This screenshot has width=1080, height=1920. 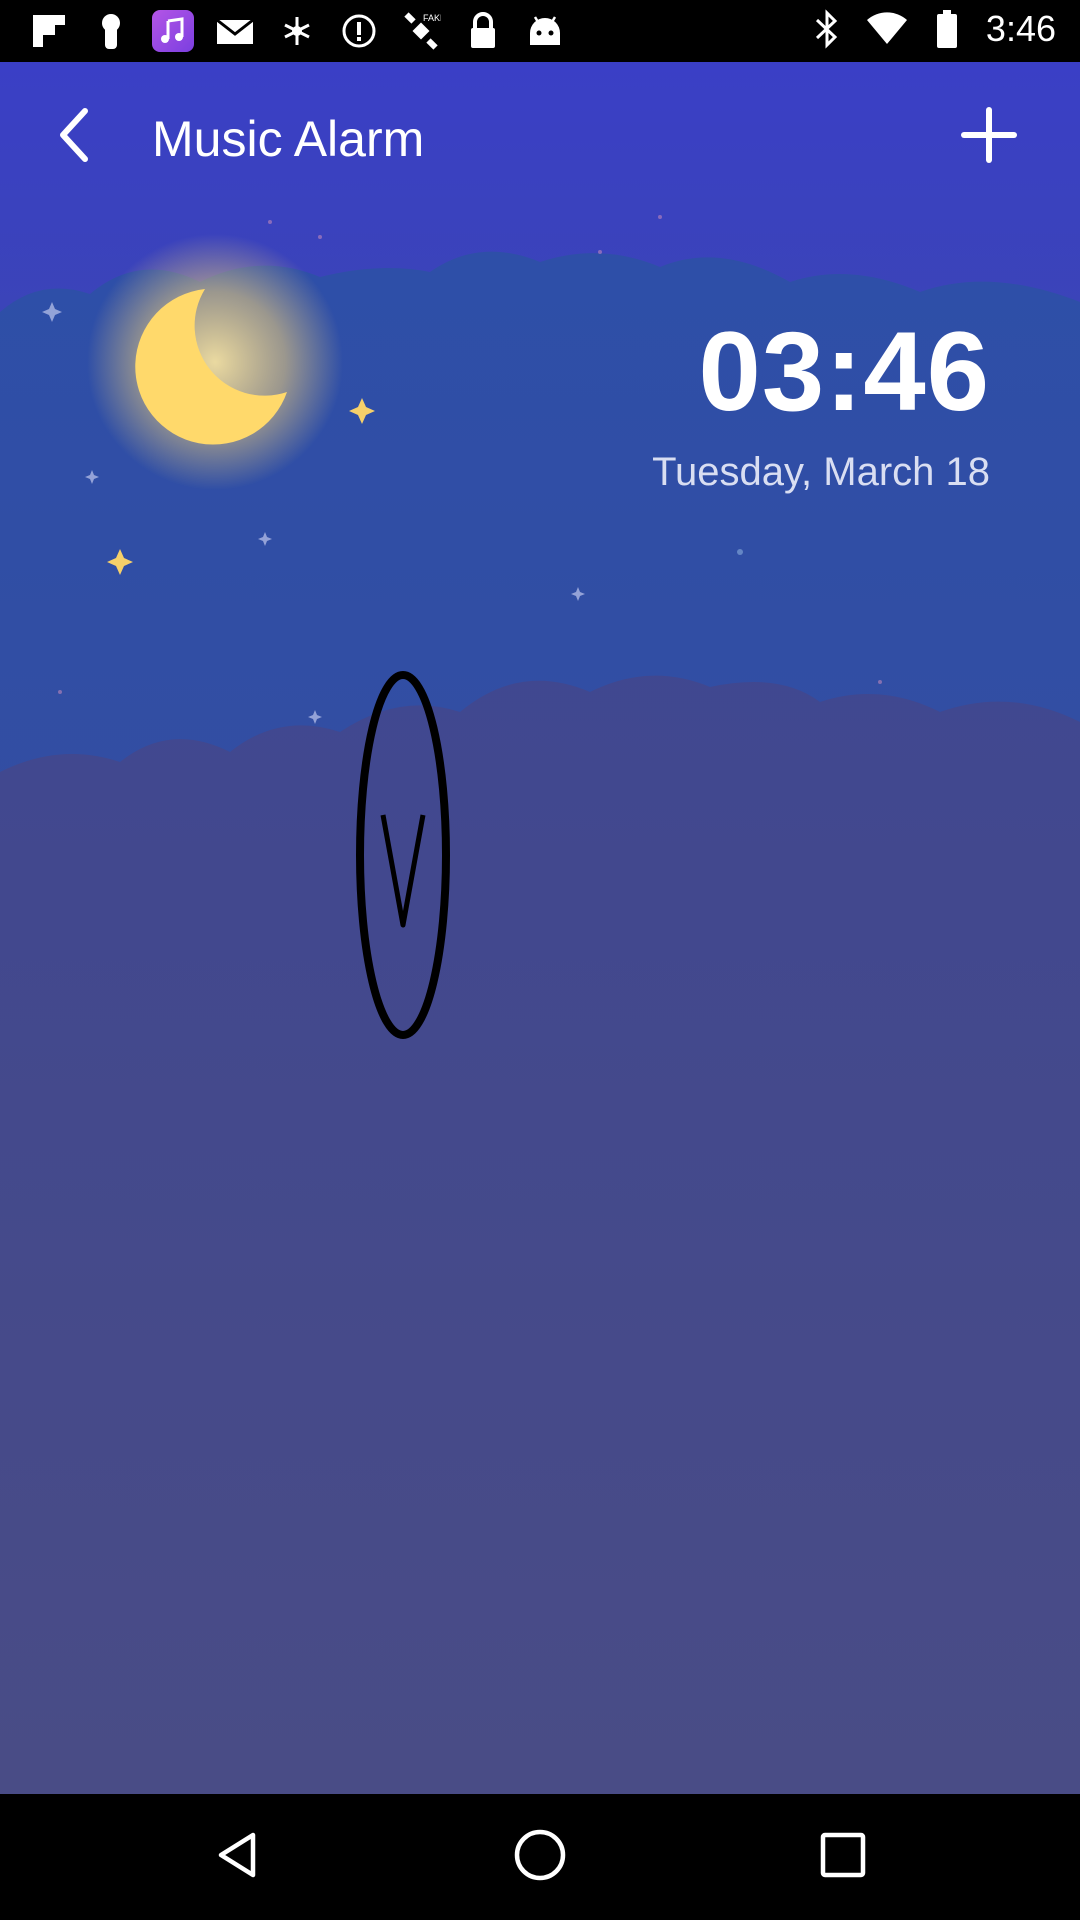 I want to click on android-icon, so click(x=545, y=31).